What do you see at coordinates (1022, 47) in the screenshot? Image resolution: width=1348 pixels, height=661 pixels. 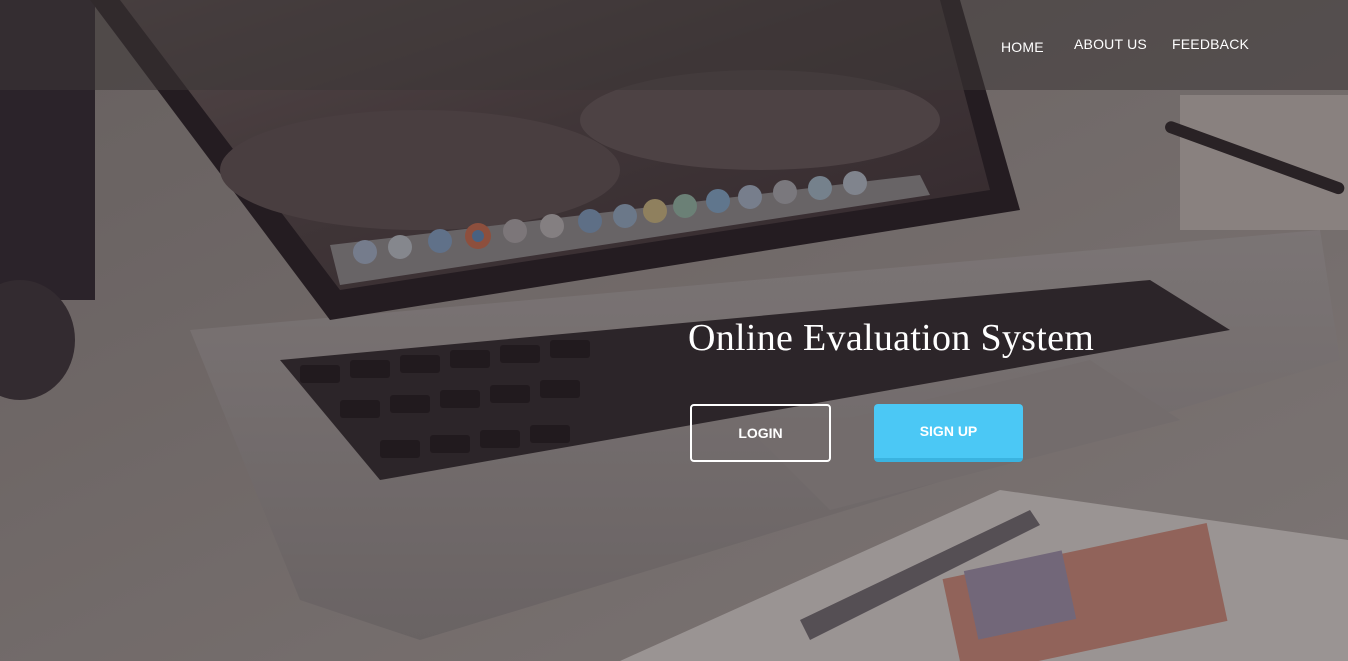 I see `nav-home-link: HOME` at bounding box center [1022, 47].